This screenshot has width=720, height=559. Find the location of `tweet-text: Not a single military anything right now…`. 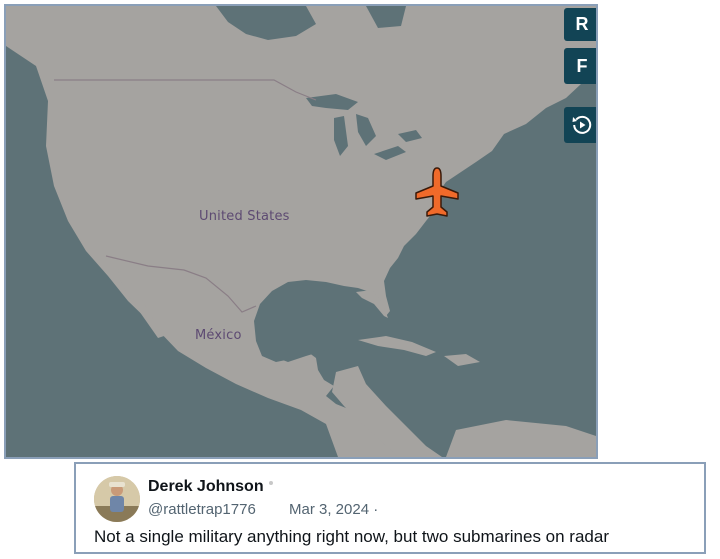

tweet-text: Not a single military anything right now… is located at coordinates (351, 536).